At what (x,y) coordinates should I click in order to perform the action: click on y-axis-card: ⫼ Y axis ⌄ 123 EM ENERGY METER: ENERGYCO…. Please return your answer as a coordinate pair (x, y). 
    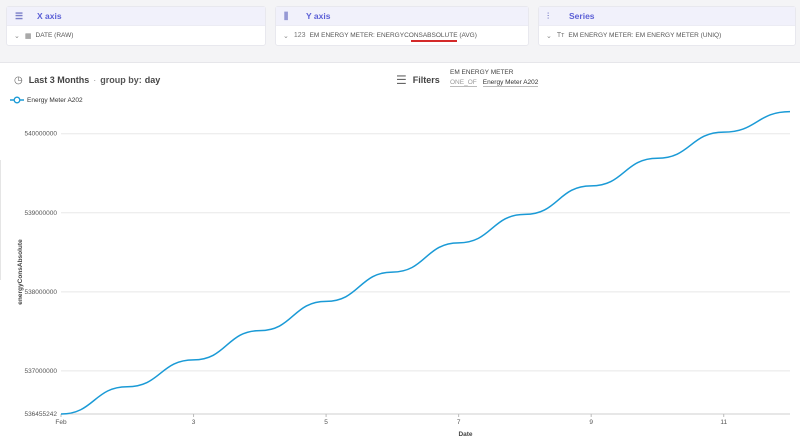
    Looking at the image, I should click on (402, 26).